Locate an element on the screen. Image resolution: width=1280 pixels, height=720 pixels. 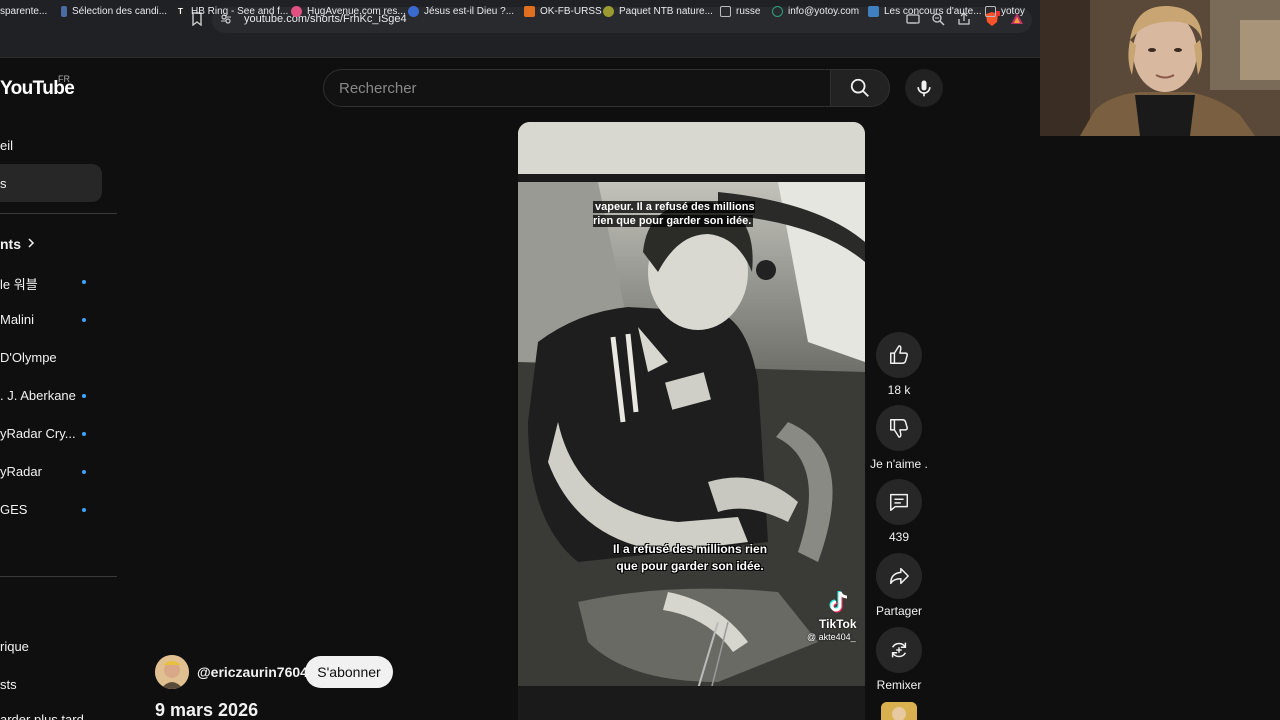
tiktok-handle: @ akte404_ is located at coordinates (831, 637).